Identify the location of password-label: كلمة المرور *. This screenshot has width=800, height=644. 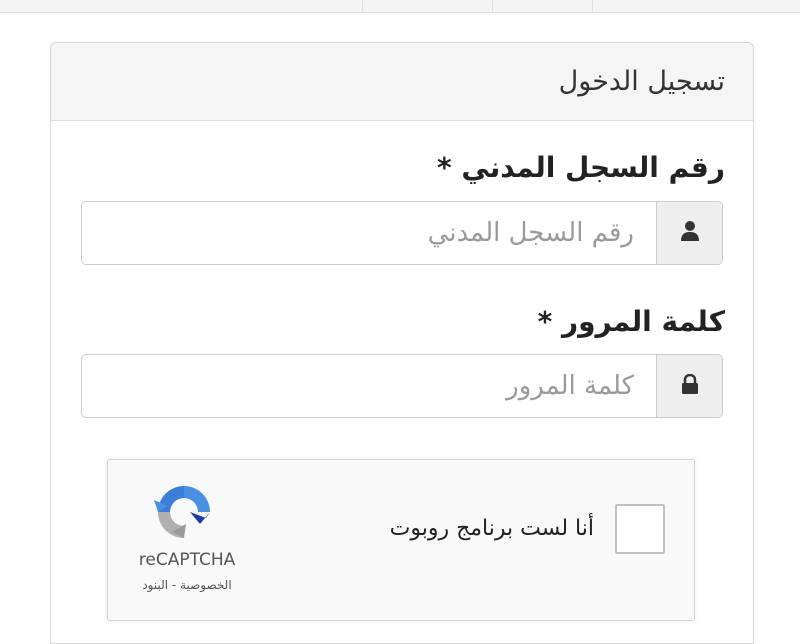
(631, 321).